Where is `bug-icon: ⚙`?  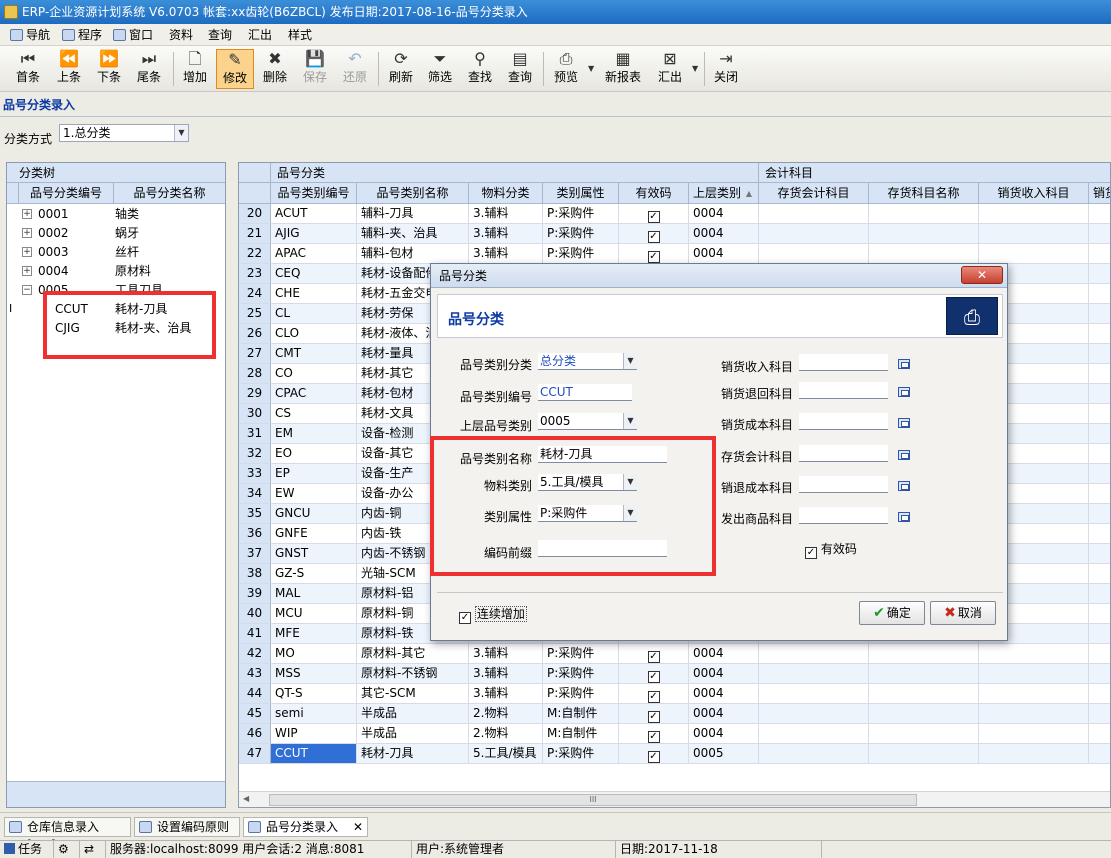 bug-icon: ⚙ is located at coordinates (67, 849).